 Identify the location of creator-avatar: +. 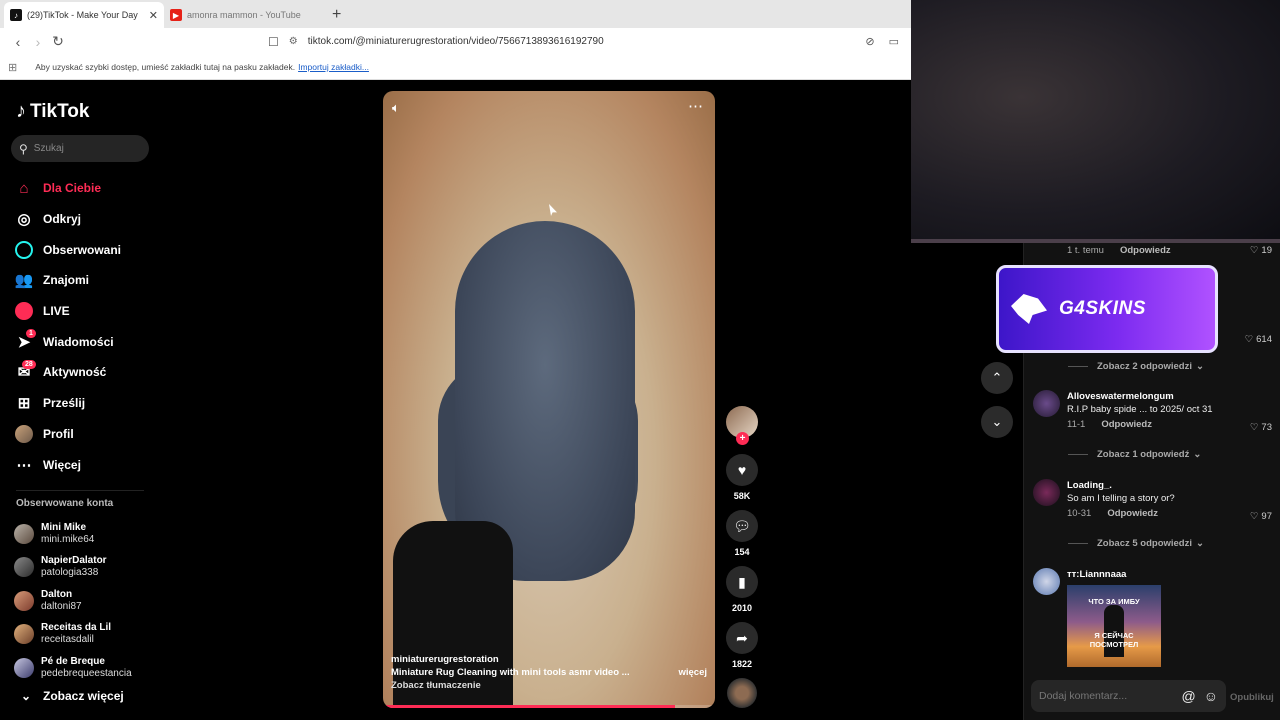
(742, 425).